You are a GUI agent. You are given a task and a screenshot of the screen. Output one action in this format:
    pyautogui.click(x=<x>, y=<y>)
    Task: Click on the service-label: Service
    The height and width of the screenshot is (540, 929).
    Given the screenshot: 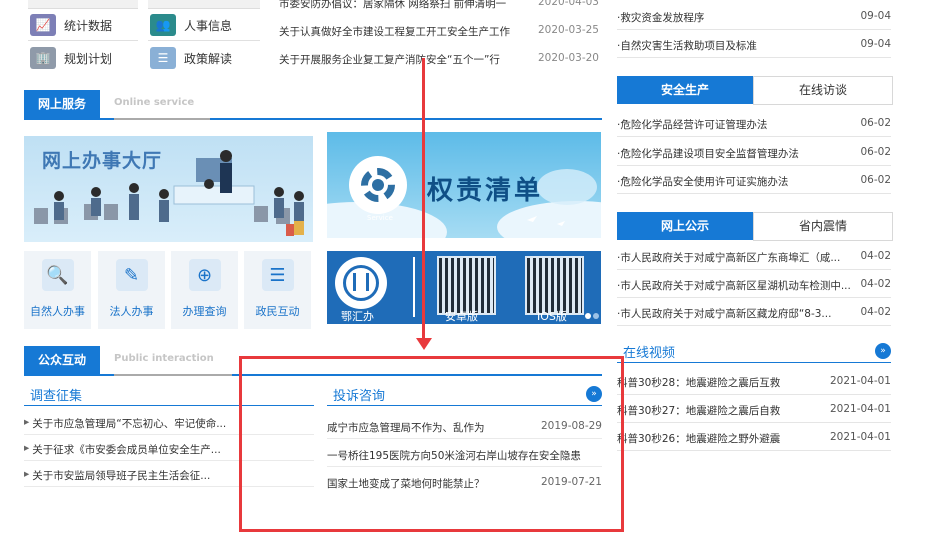 What is the action you would take?
    pyautogui.click(x=380, y=218)
    